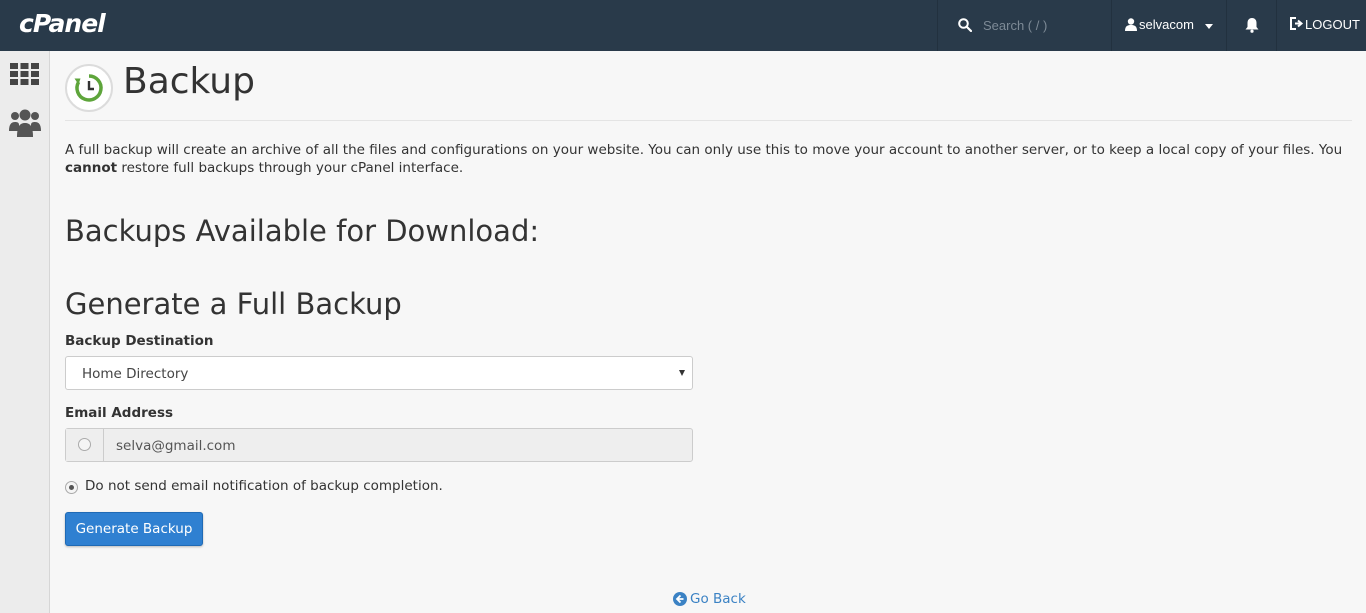 This screenshot has height=613, width=1366. Describe the element at coordinates (708, 120) in the screenshot. I see `title-divider` at that location.